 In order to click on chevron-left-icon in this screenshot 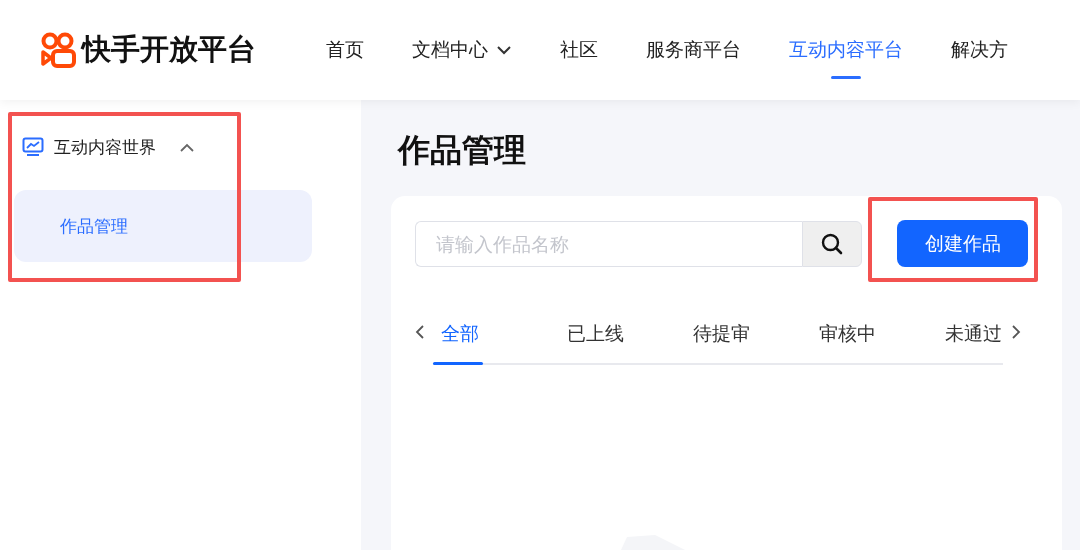, I will do `click(420, 332)`.